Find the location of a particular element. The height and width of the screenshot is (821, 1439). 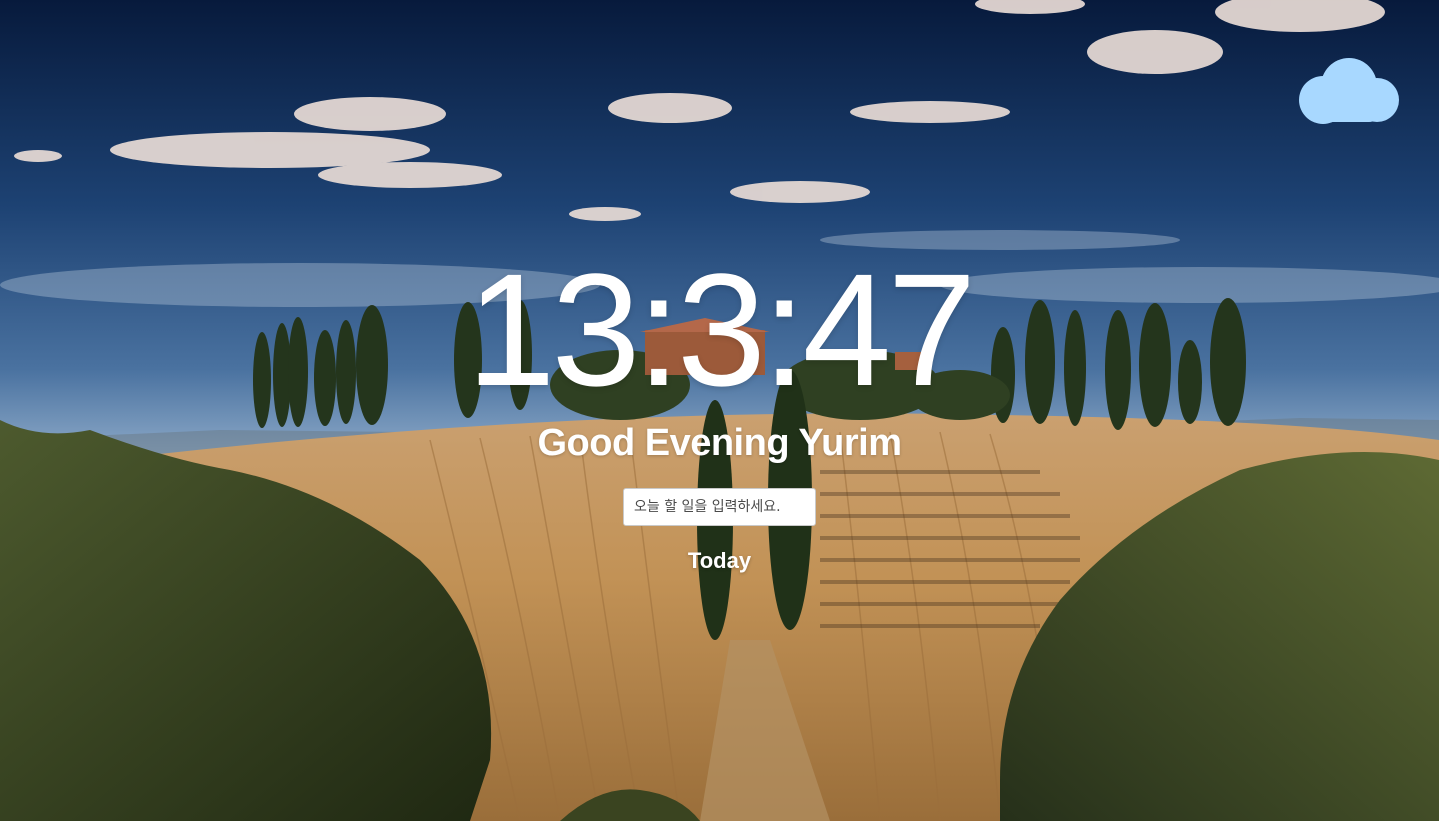

greeting: Good Evening Yurim is located at coordinates (719, 443).